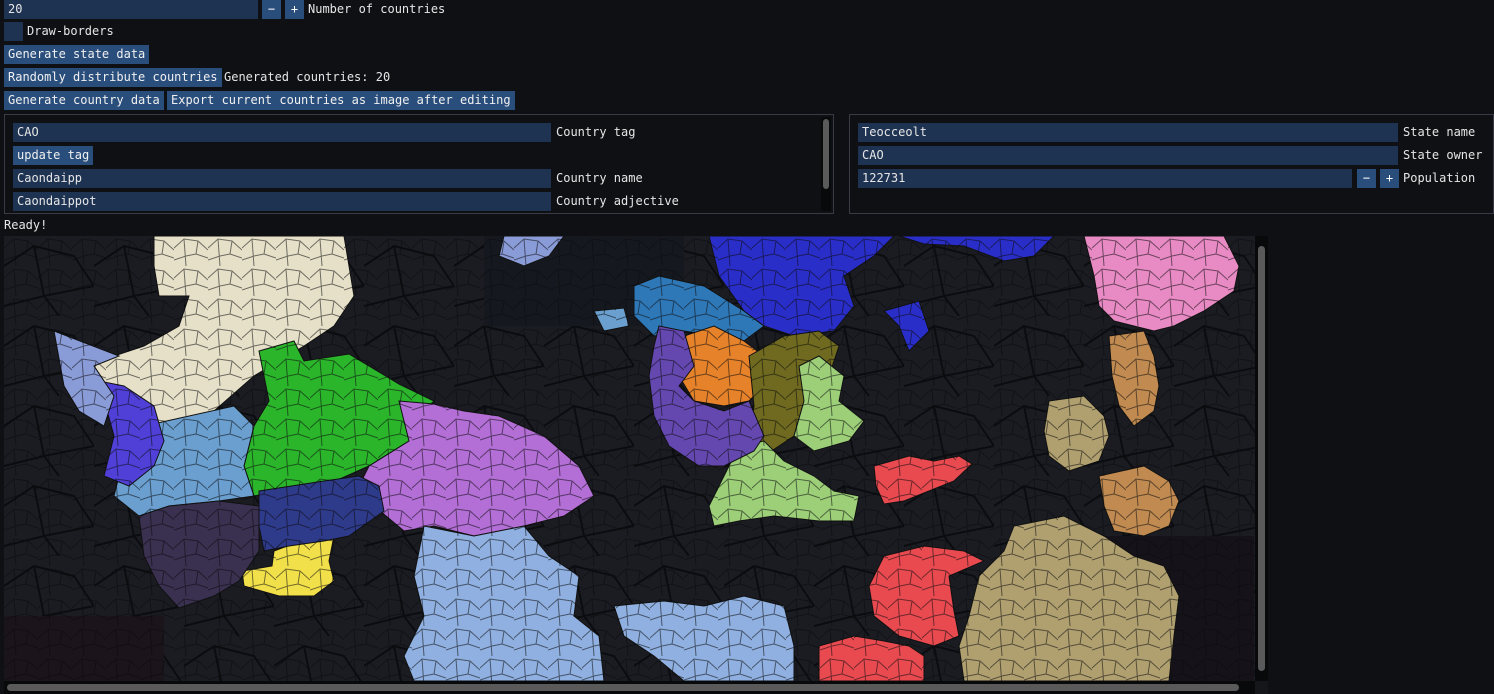 The width and height of the screenshot is (1494, 694). Describe the element at coordinates (53, 155) in the screenshot. I see `update-tag-button: update tag` at that location.